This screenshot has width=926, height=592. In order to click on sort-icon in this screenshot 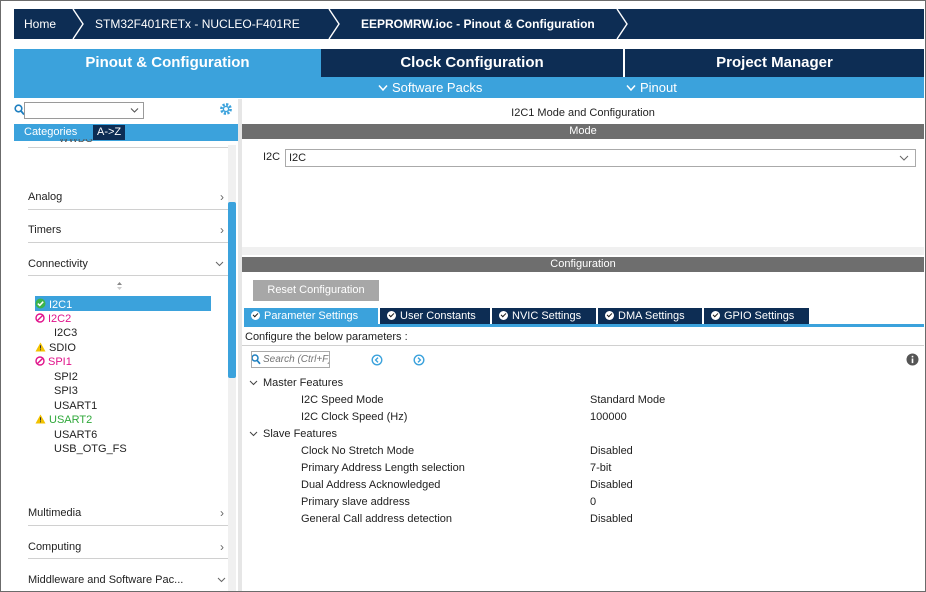, I will do `click(119, 286)`.